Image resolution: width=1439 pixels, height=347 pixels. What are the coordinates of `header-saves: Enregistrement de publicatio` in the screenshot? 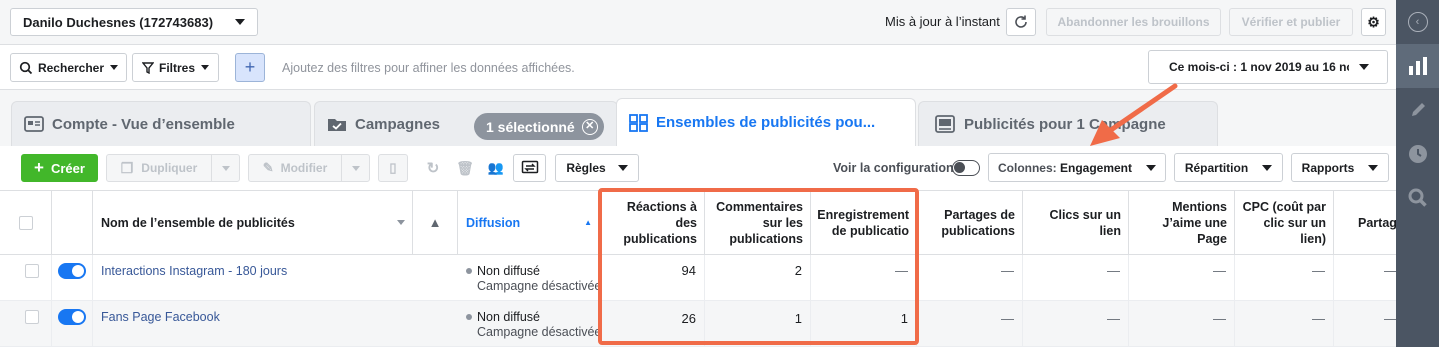 It's located at (864, 223).